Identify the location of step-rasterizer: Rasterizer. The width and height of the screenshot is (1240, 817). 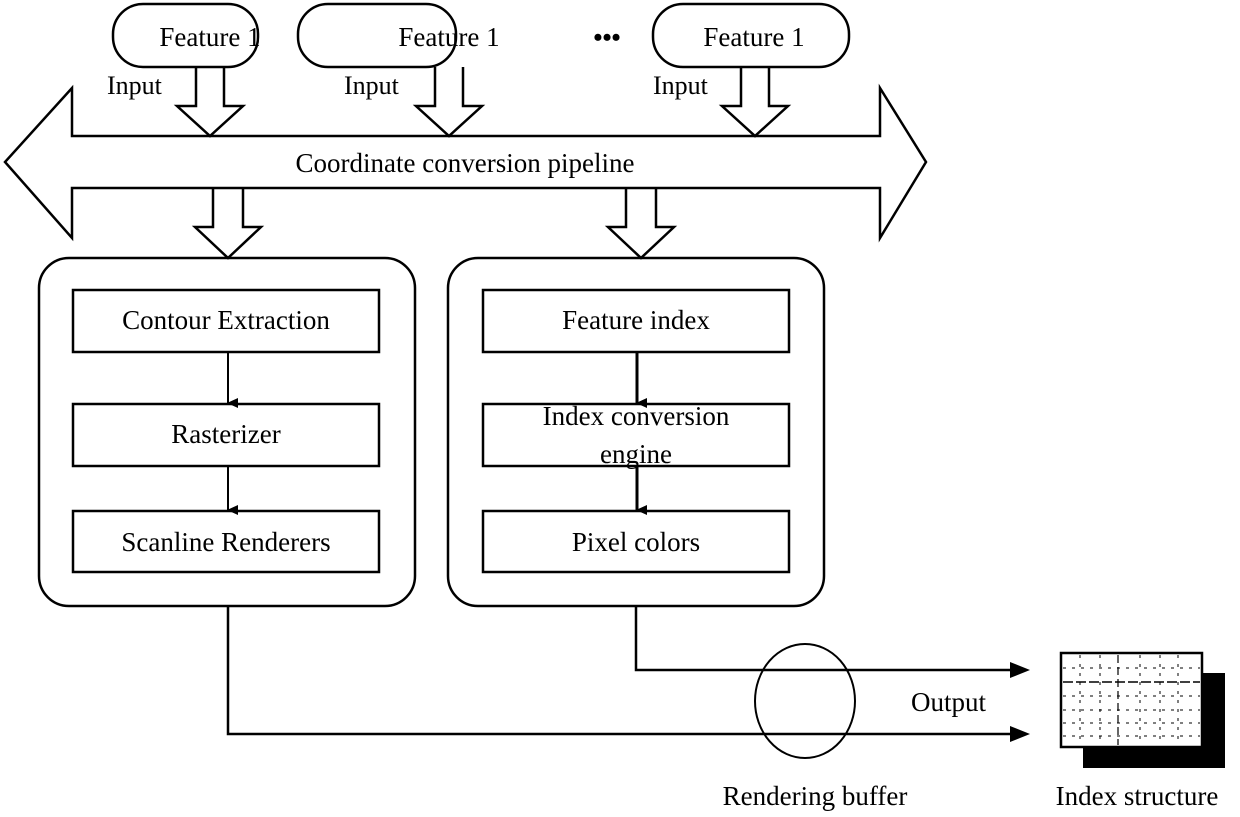
(226, 435).